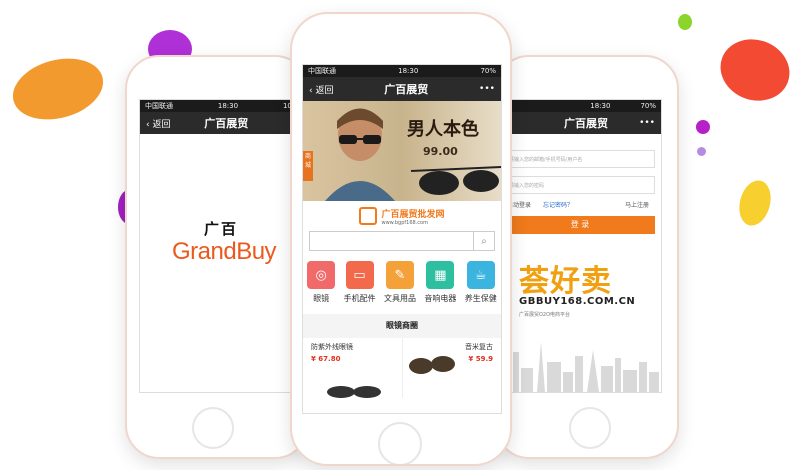 The width and height of the screenshot is (800, 470). What do you see at coordinates (703, 127) in the screenshot?
I see `decor-blob-magenta` at bounding box center [703, 127].